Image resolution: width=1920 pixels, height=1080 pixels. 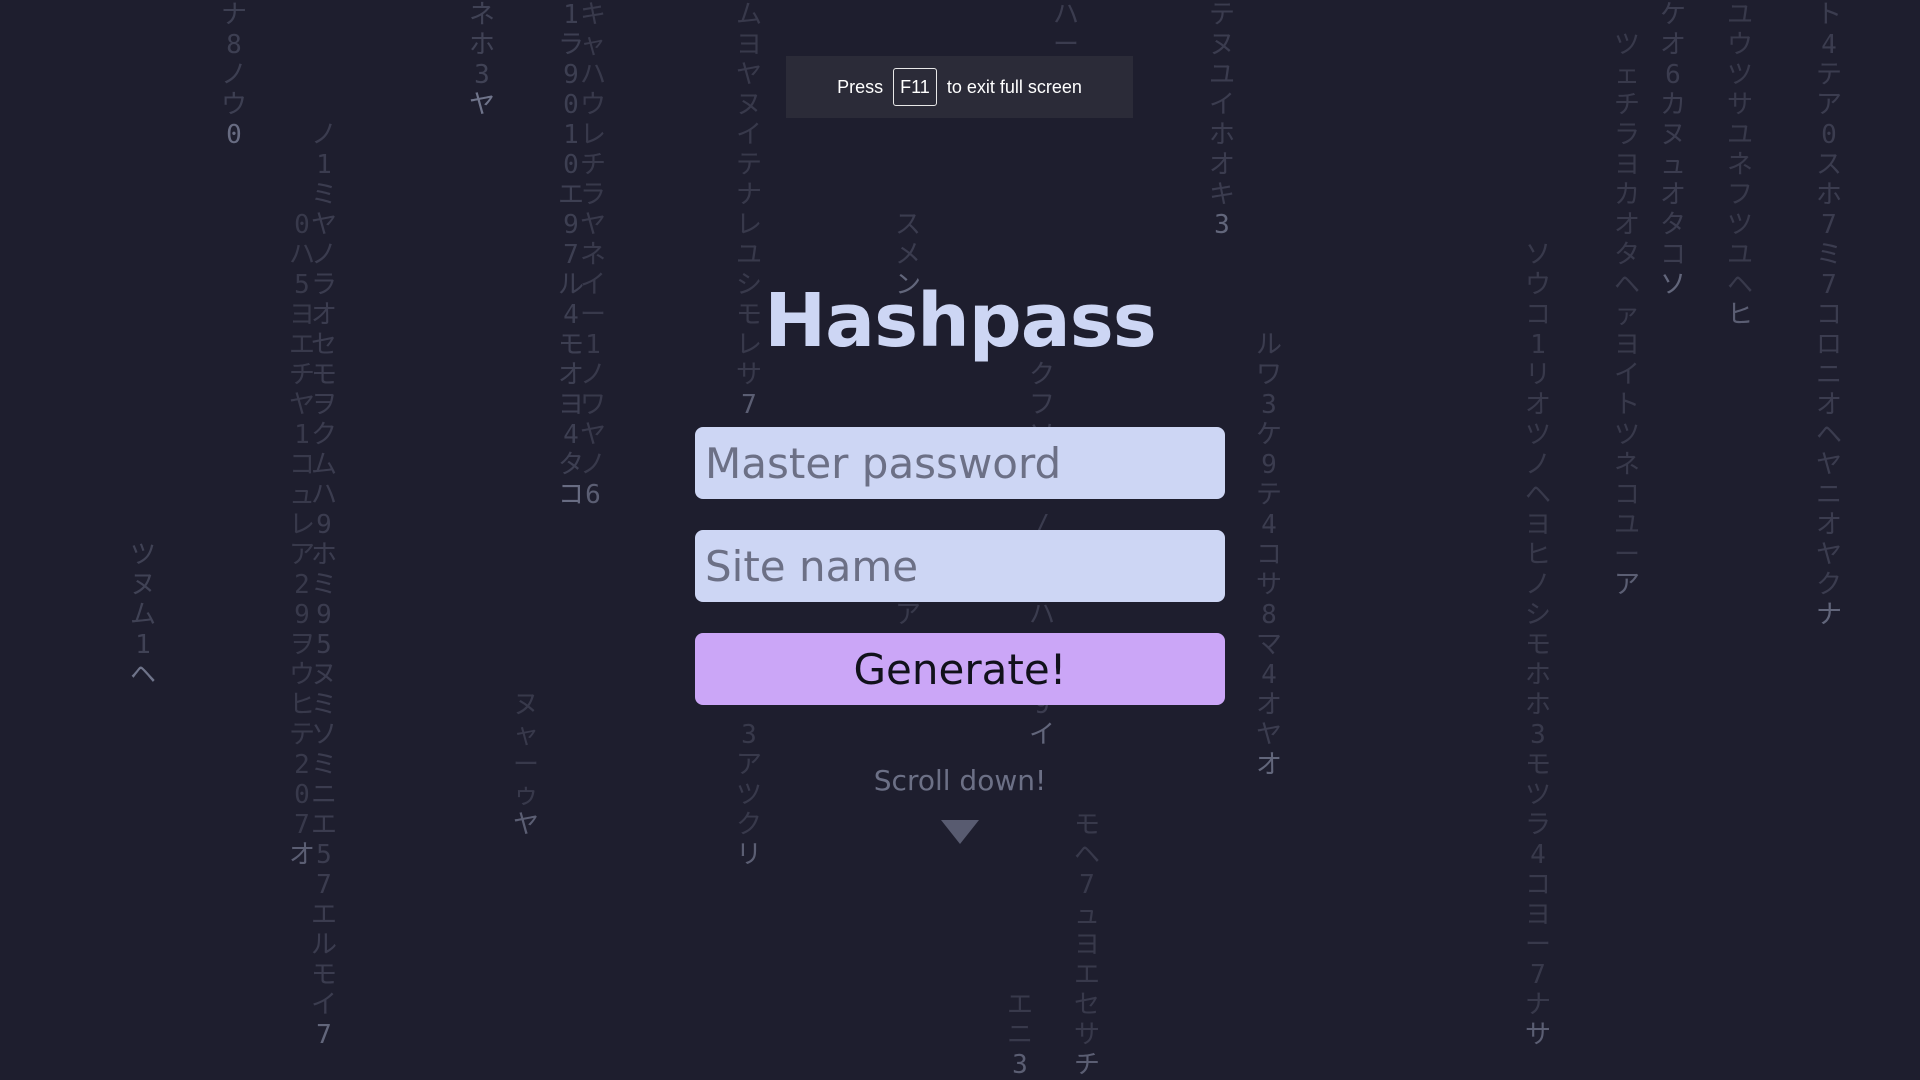 I want to click on app-title: Hashpass, so click(x=960, y=321).